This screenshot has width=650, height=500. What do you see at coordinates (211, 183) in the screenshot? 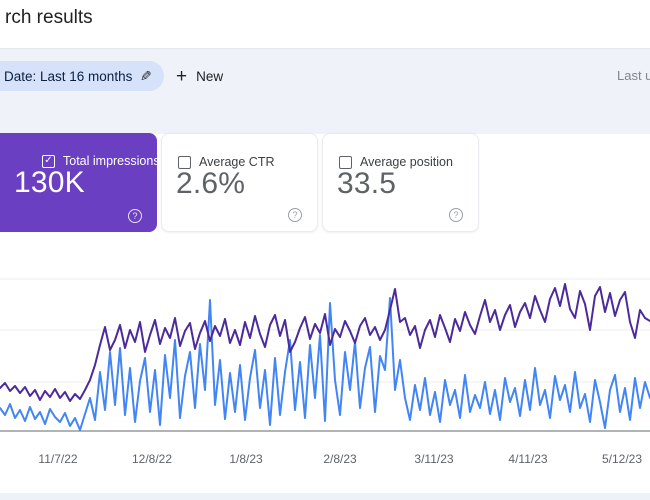
I see `card-value: 2.6%` at bounding box center [211, 183].